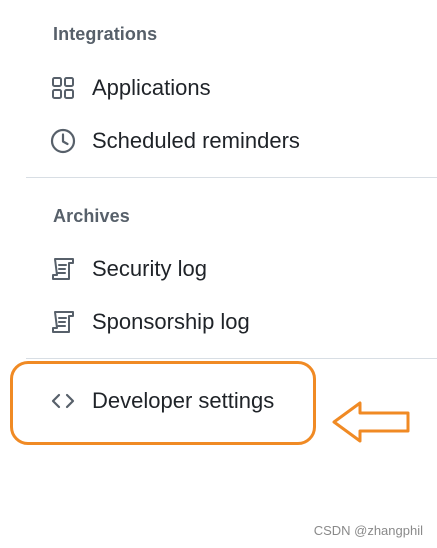 This screenshot has width=437, height=548. Describe the element at coordinates (151, 87) in the screenshot. I see `nav-item-label: Applications` at that location.